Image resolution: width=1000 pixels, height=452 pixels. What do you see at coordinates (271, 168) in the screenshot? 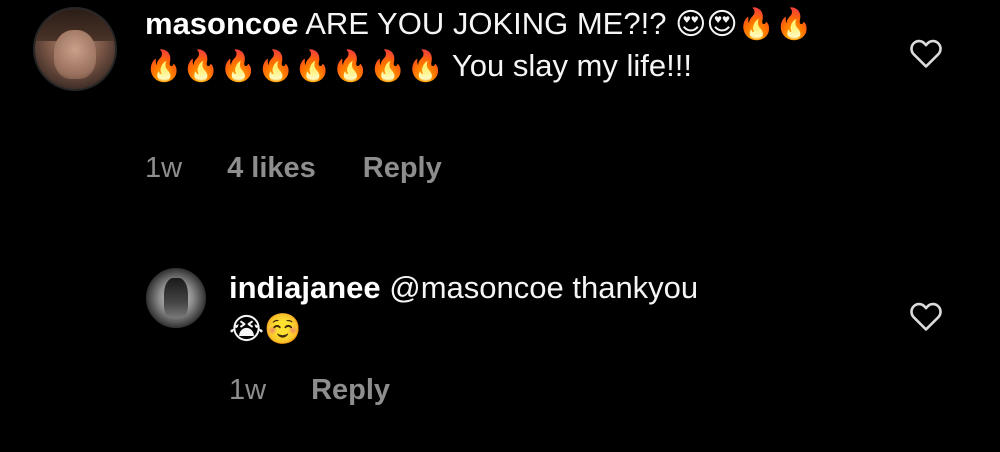
I see `comment-likes-button: 4 likes` at bounding box center [271, 168].